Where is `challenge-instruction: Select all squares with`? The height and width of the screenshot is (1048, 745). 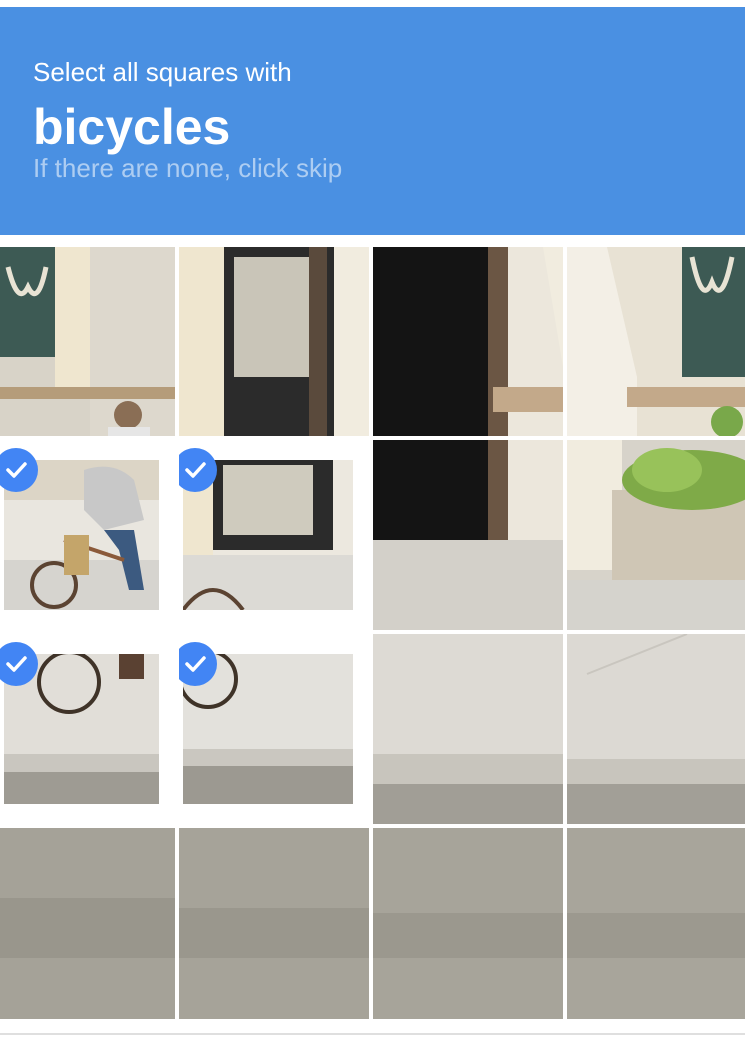
challenge-instruction: Select all squares with is located at coordinates (162, 72).